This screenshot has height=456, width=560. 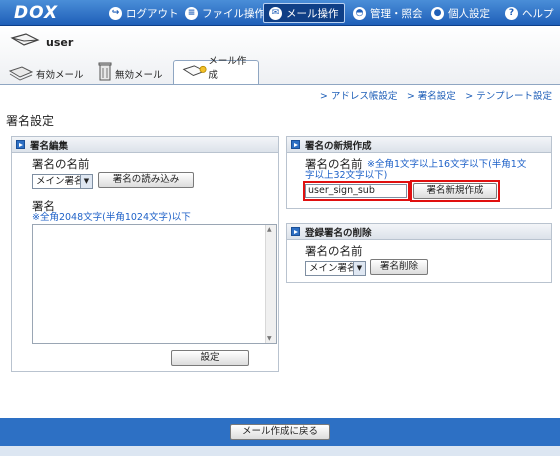 What do you see at coordinates (115, 13) in the screenshot?
I see `logout-icon: ↪` at bounding box center [115, 13].